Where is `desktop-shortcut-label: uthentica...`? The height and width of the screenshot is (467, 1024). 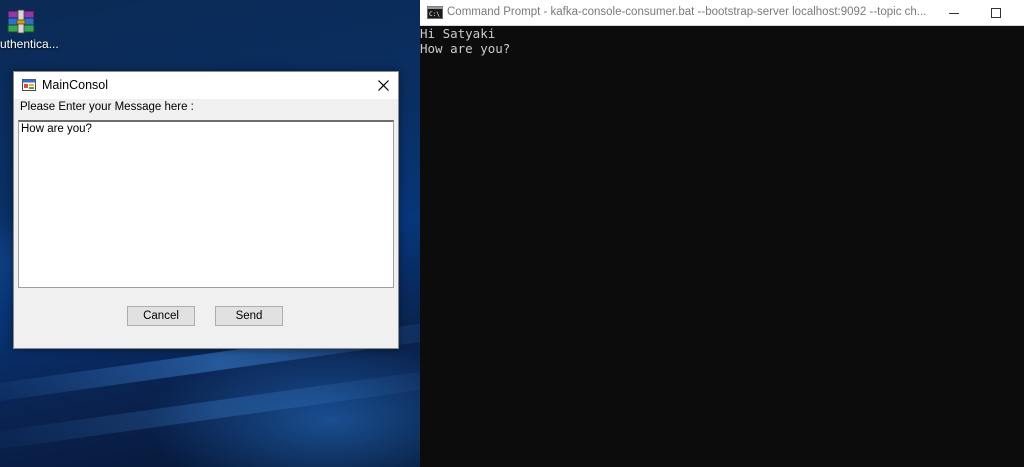 desktop-shortcut-label: uthentica... is located at coordinates (29, 44).